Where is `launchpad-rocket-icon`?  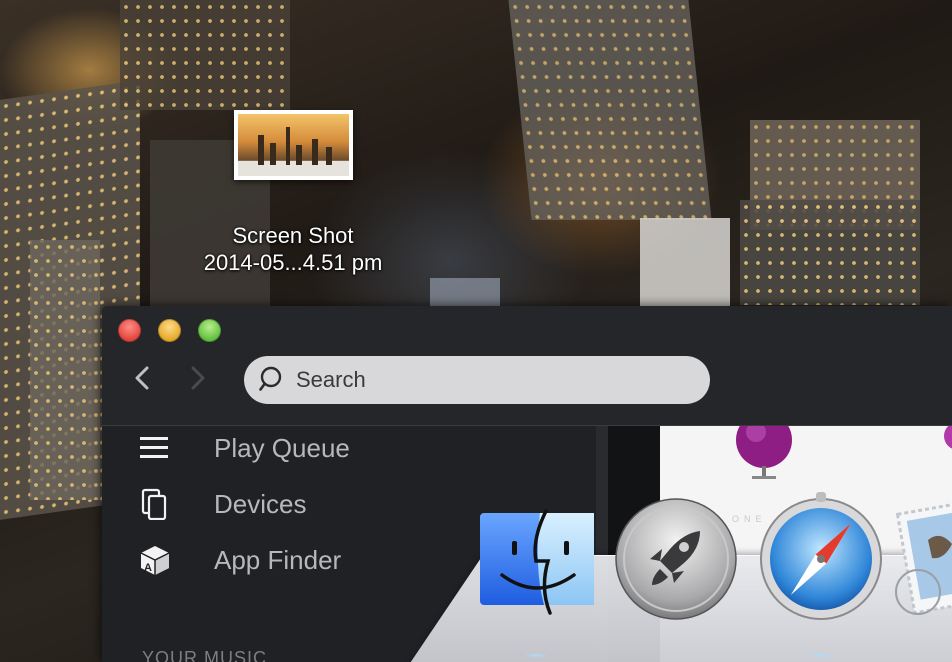 launchpad-rocket-icon is located at coordinates (676, 559).